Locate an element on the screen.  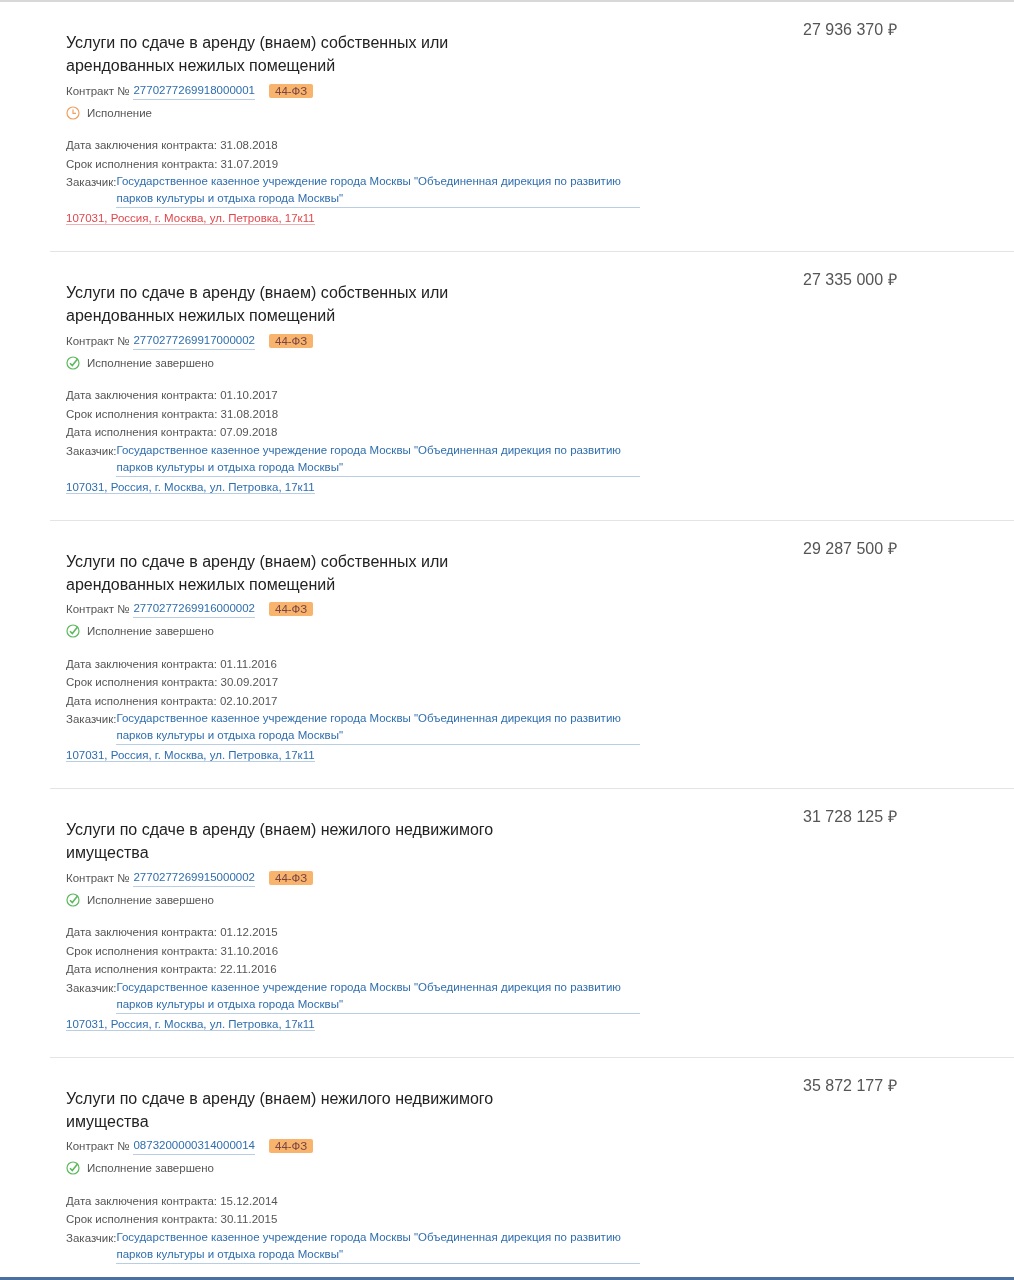
date-text: Срок исполнения контракта: 31.08.2018 is located at coordinates (173, 414).